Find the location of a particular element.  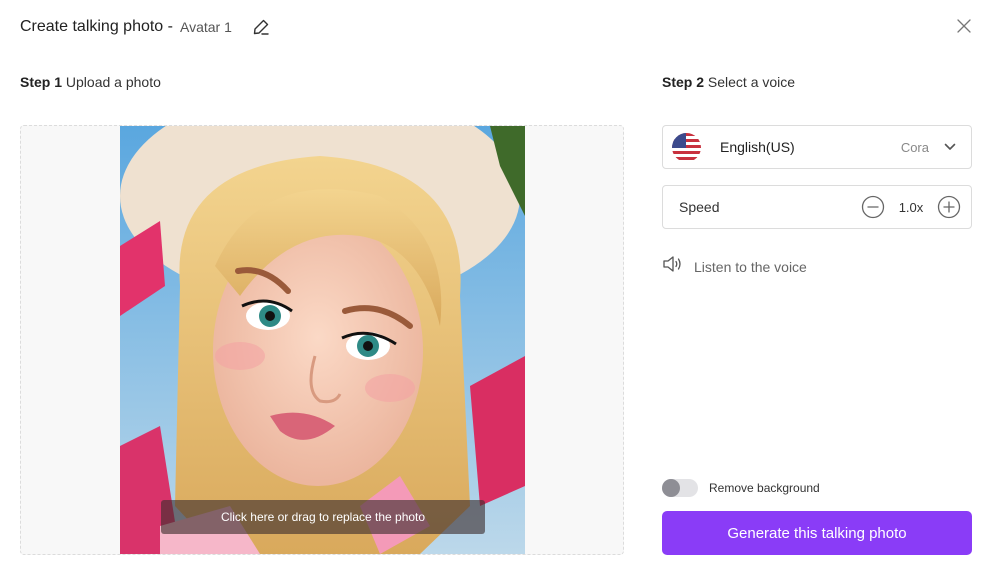

chevron-down-icon is located at coordinates (950, 147).